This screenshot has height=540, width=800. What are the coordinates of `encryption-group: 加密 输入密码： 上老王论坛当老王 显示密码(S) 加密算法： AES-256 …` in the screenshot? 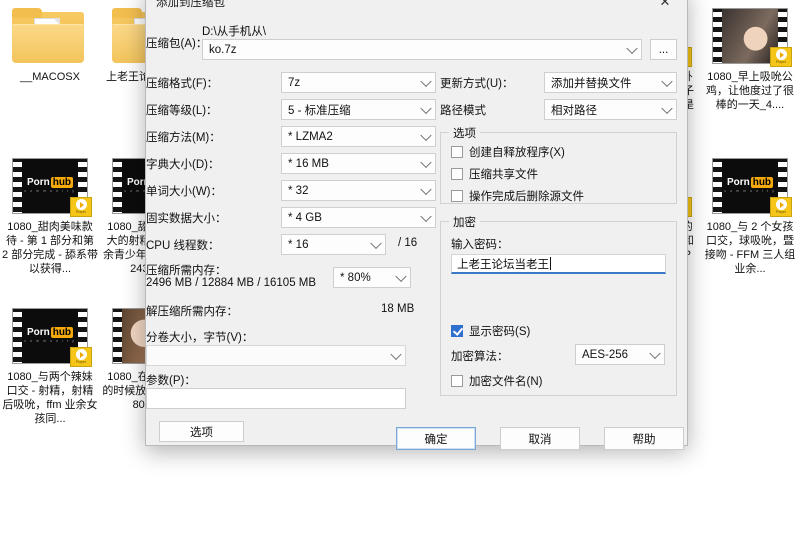 It's located at (558, 305).